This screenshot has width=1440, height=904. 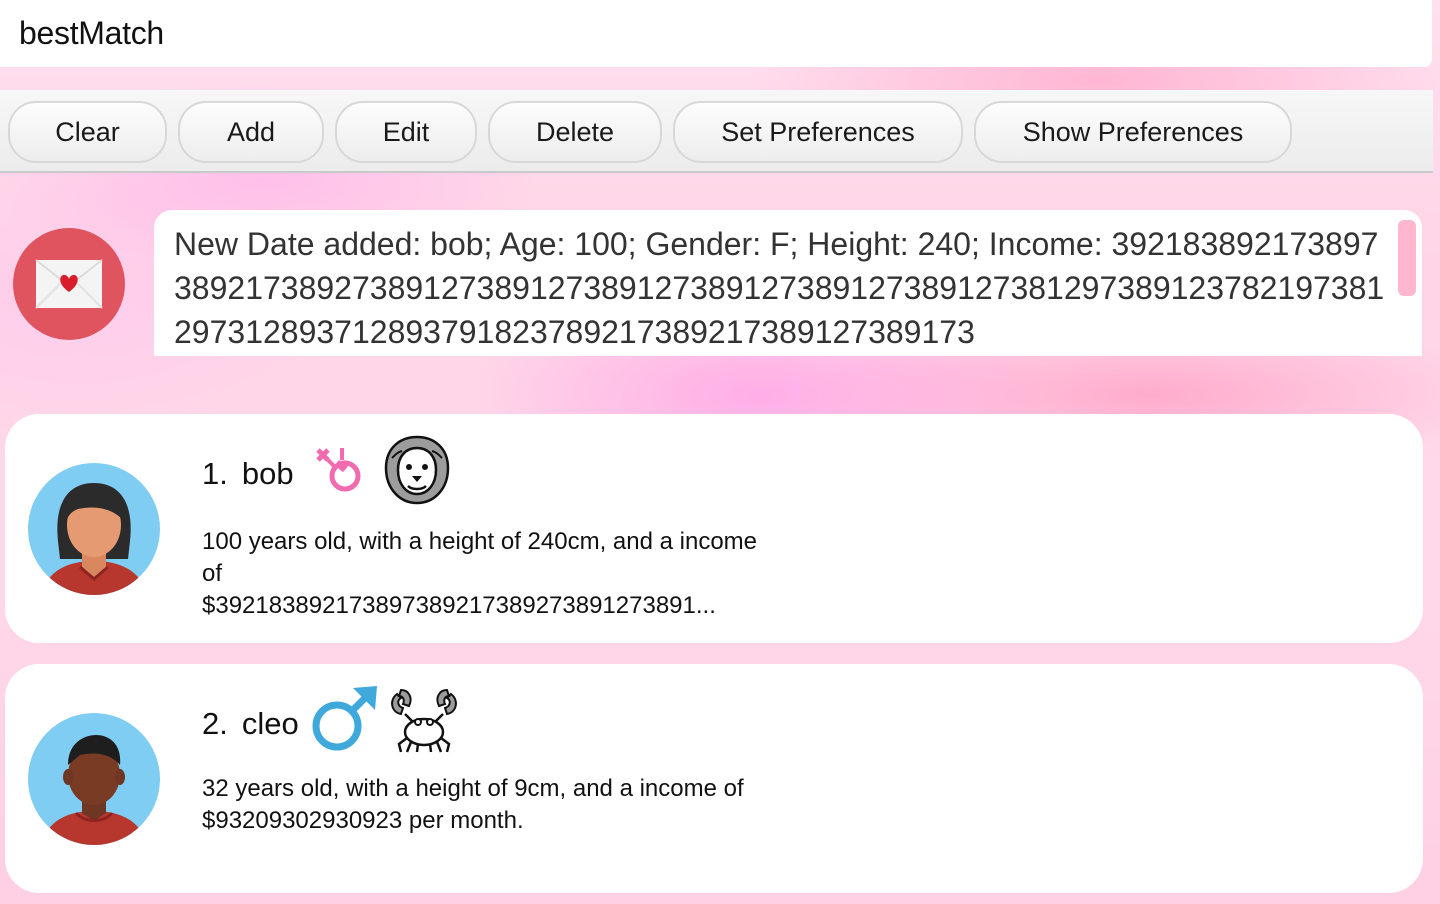 What do you see at coordinates (343, 724) in the screenshot?
I see `male-gender-icon` at bounding box center [343, 724].